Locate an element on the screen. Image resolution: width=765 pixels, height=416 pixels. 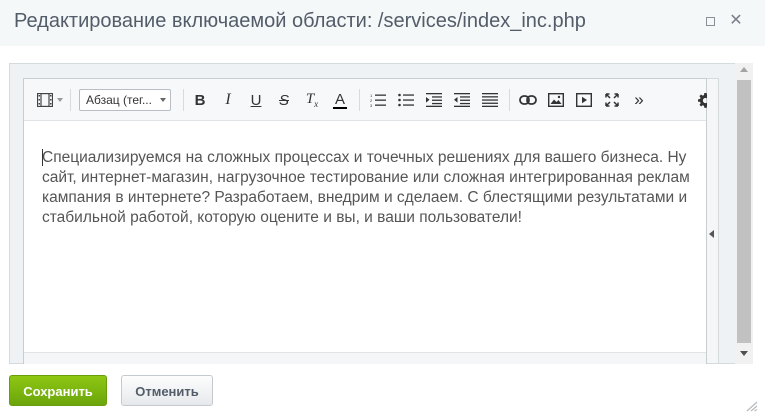
chevron-left-icon is located at coordinates (711, 234).